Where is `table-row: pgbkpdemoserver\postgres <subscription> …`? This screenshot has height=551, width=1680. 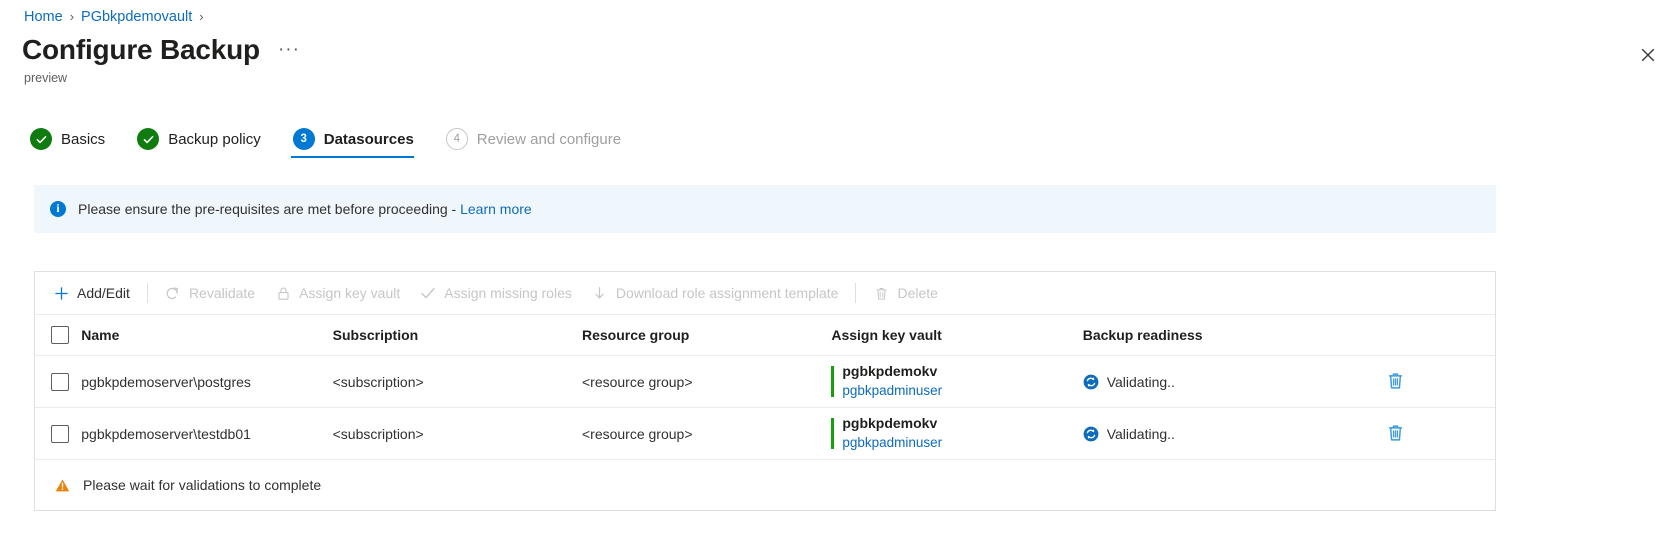
table-row: pgbkpdemoserver\postgres <subscription> … is located at coordinates (765, 381).